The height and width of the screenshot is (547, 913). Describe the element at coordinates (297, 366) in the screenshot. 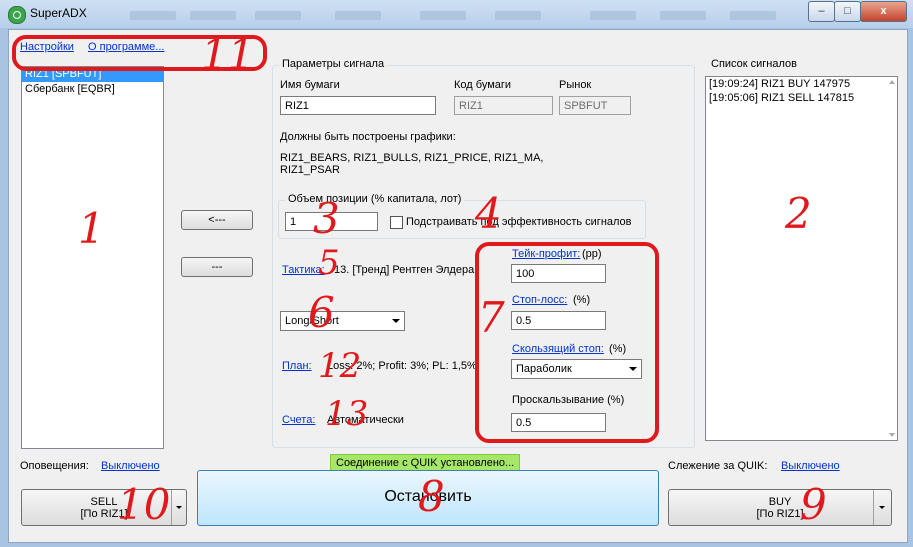

I see `plan-link: План:` at that location.